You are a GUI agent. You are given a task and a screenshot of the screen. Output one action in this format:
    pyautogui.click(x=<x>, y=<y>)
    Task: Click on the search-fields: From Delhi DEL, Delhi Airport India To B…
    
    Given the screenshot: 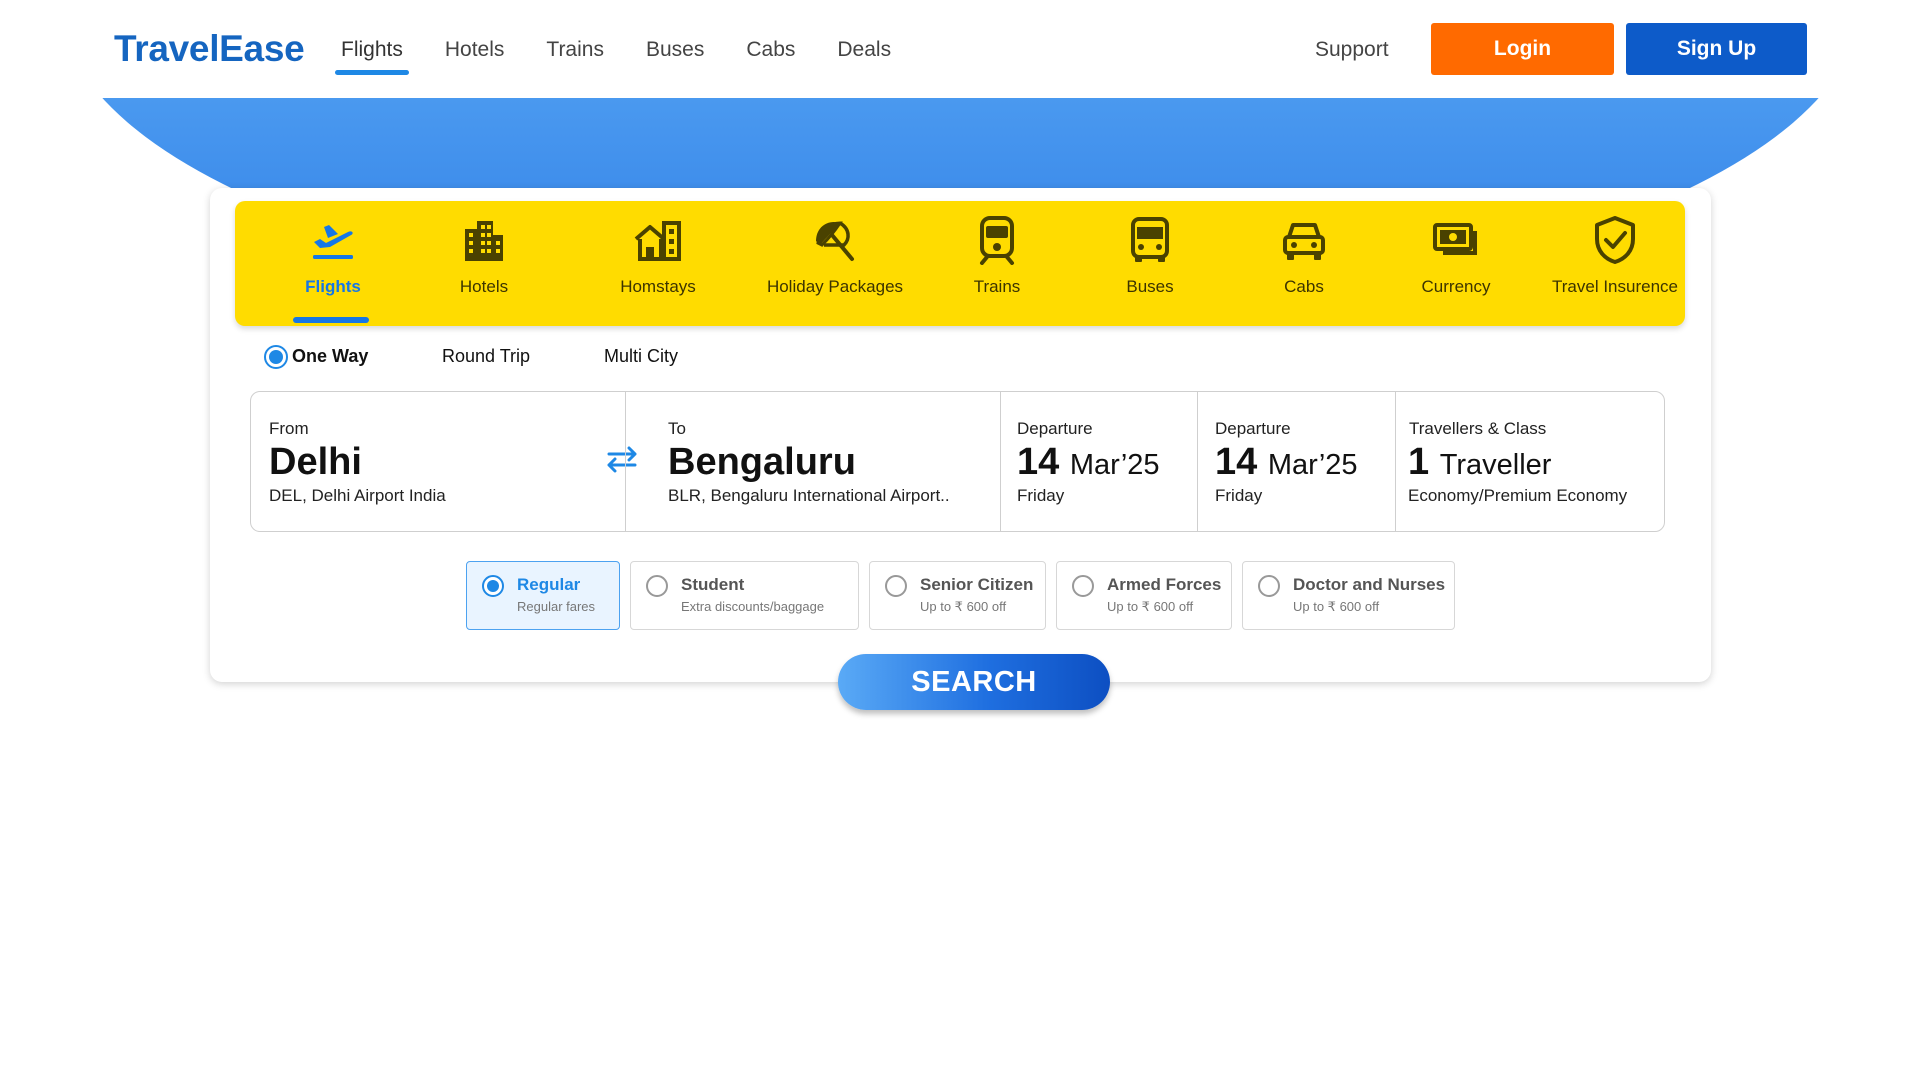 What is the action you would take?
    pyautogui.click(x=957, y=461)
    